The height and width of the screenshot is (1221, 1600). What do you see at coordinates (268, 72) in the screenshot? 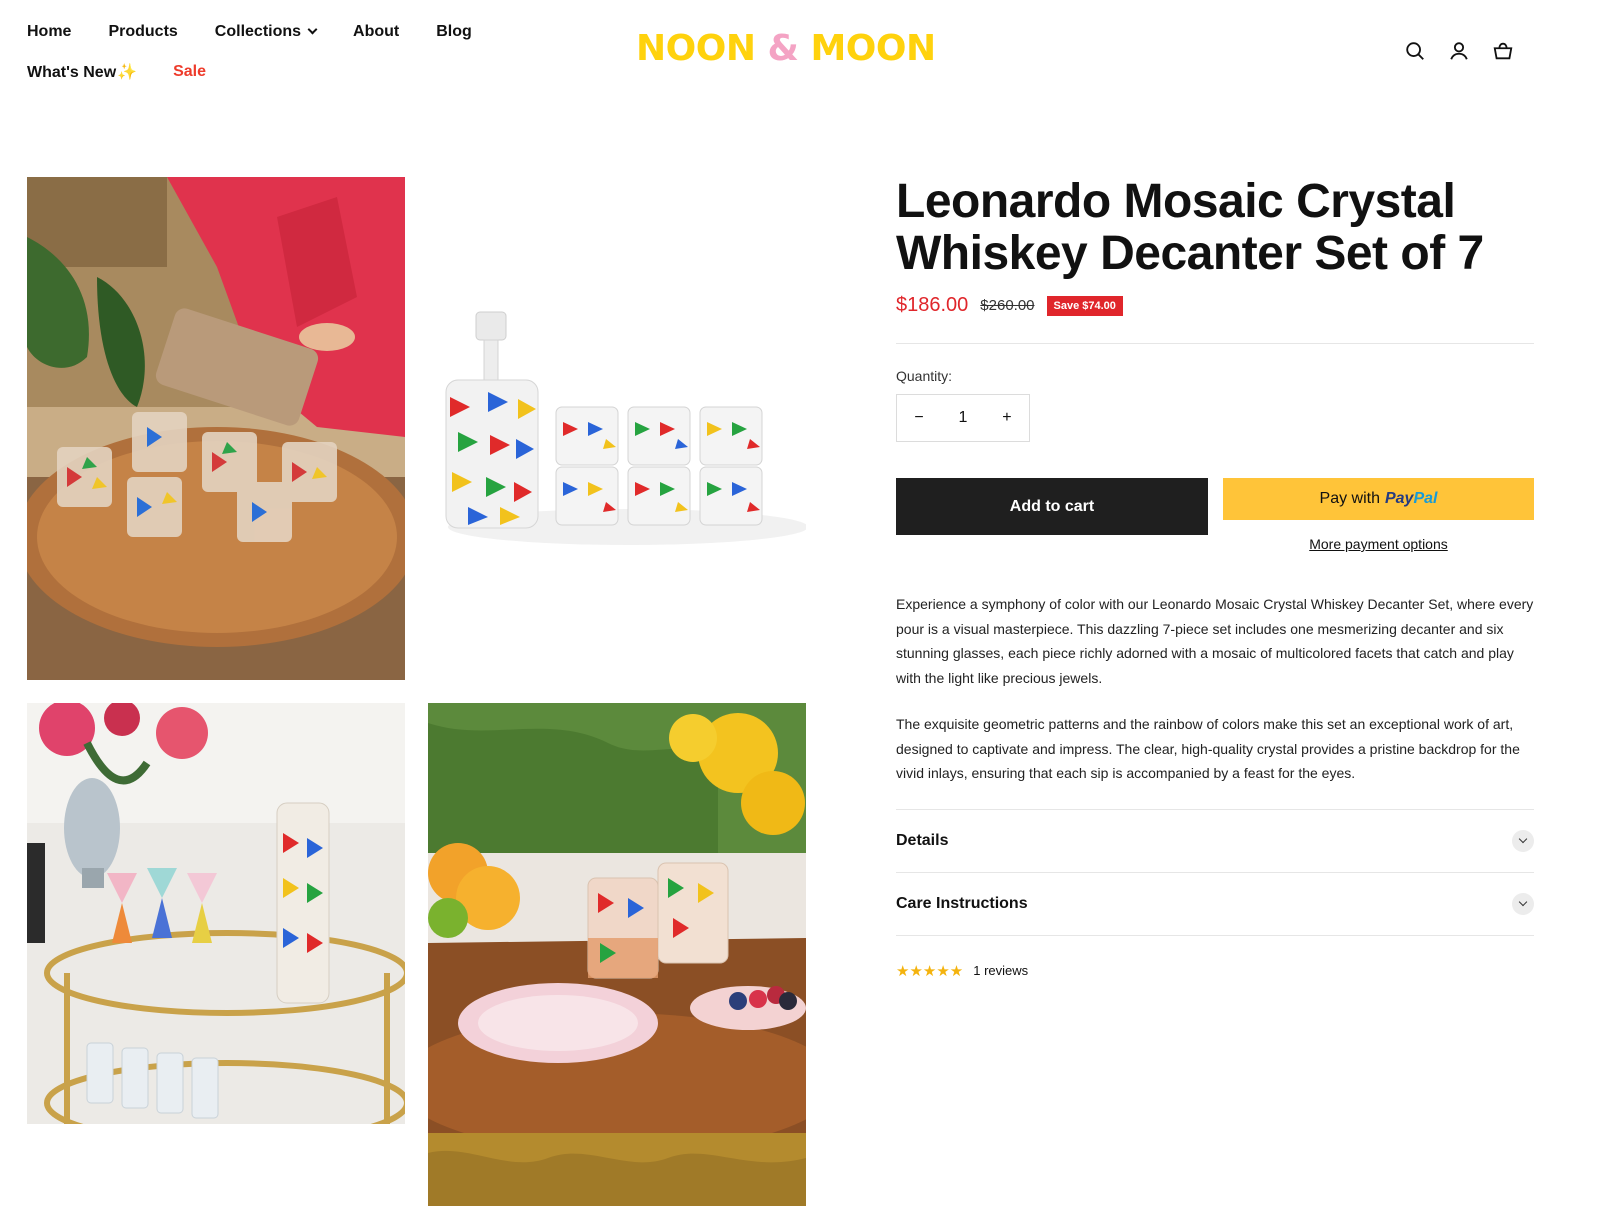
I see `nav-row-secondary: What's New✨ Sale` at bounding box center [268, 72].